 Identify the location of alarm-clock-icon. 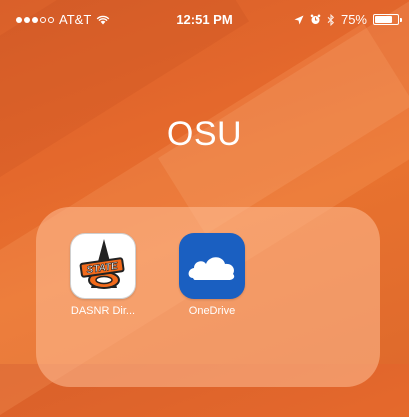
(315, 19).